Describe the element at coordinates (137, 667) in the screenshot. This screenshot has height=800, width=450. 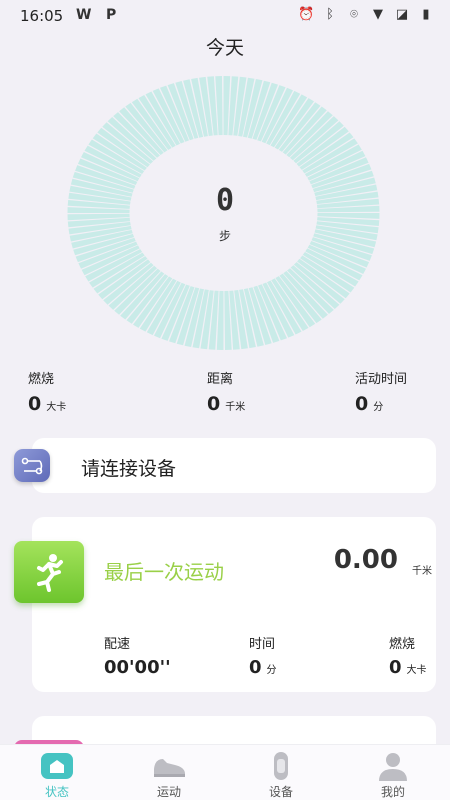
I see `exercise-pace-value: 00'00''` at that location.